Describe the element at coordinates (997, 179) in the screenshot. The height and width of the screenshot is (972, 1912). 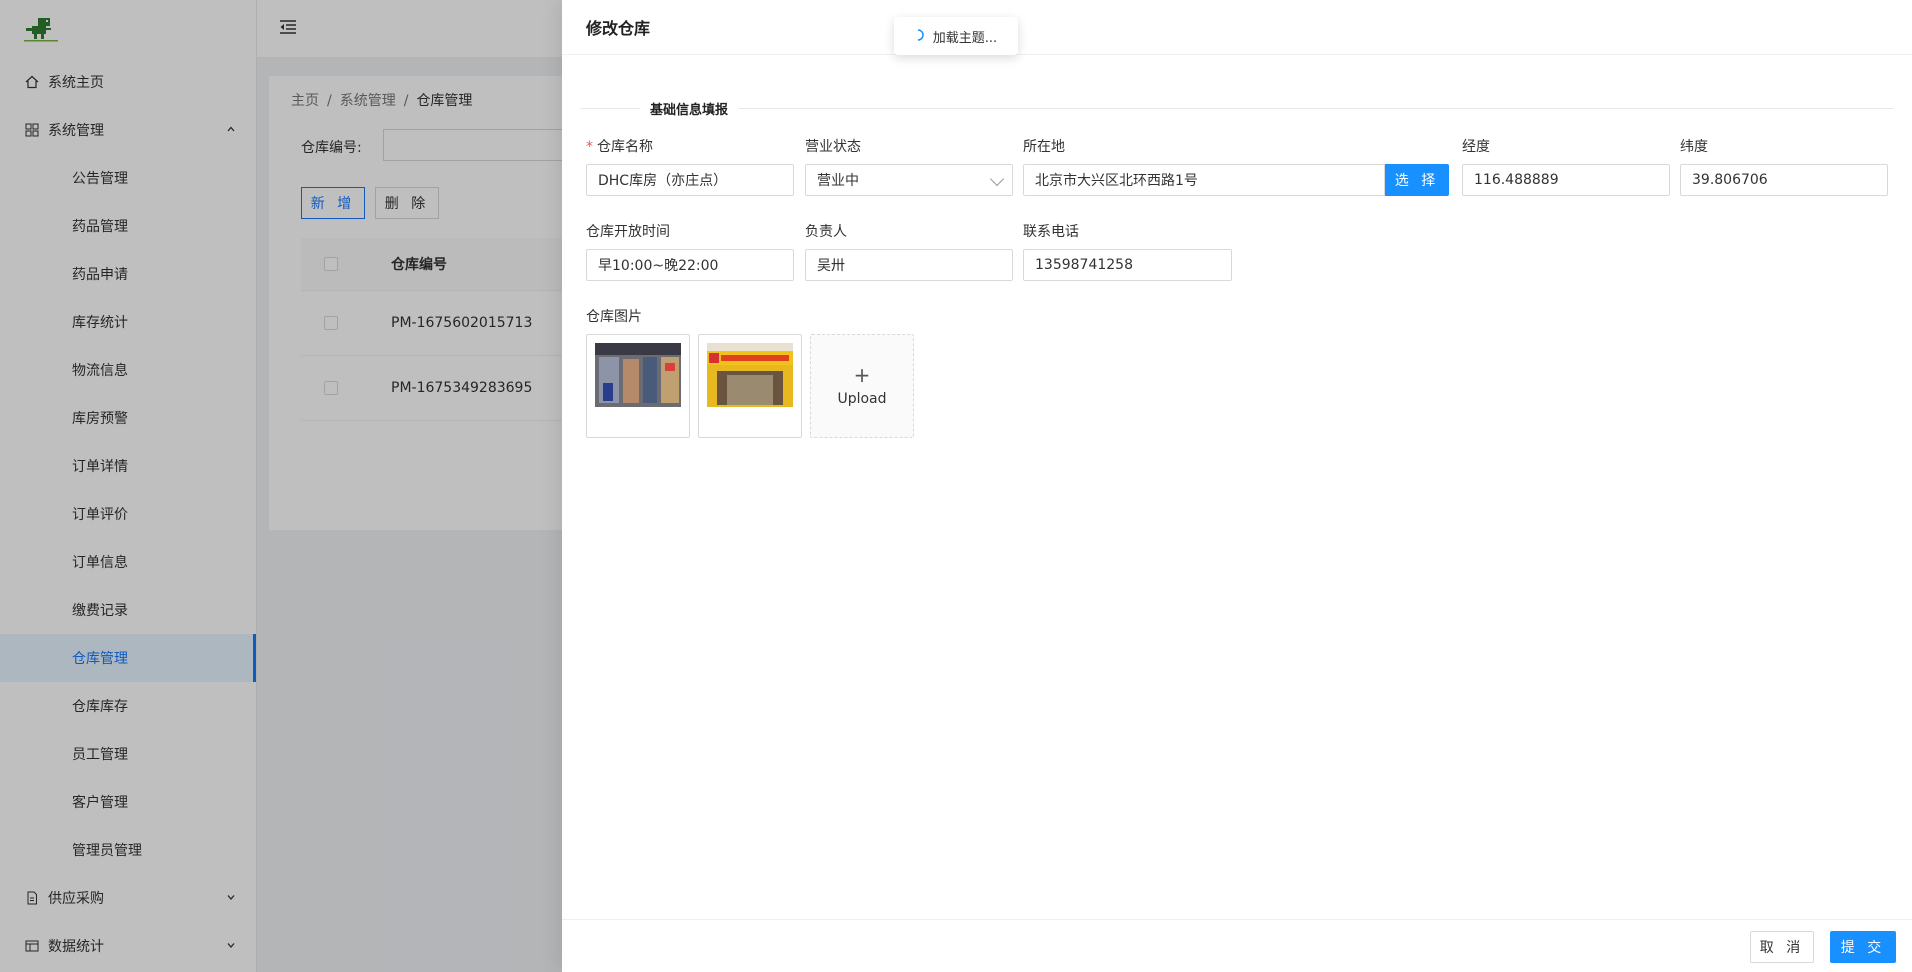
I see `chevron-down-icon` at that location.